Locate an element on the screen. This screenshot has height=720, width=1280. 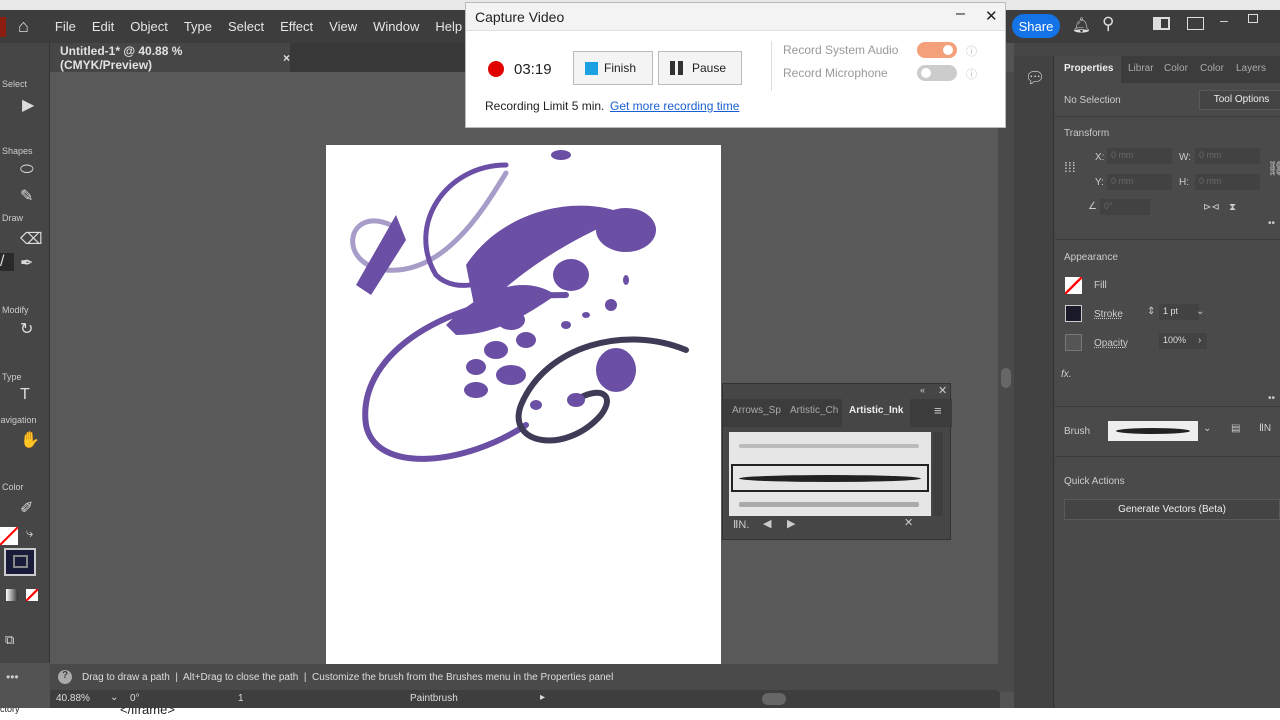
close-icon: ✕ is located at coordinates (991, 16).